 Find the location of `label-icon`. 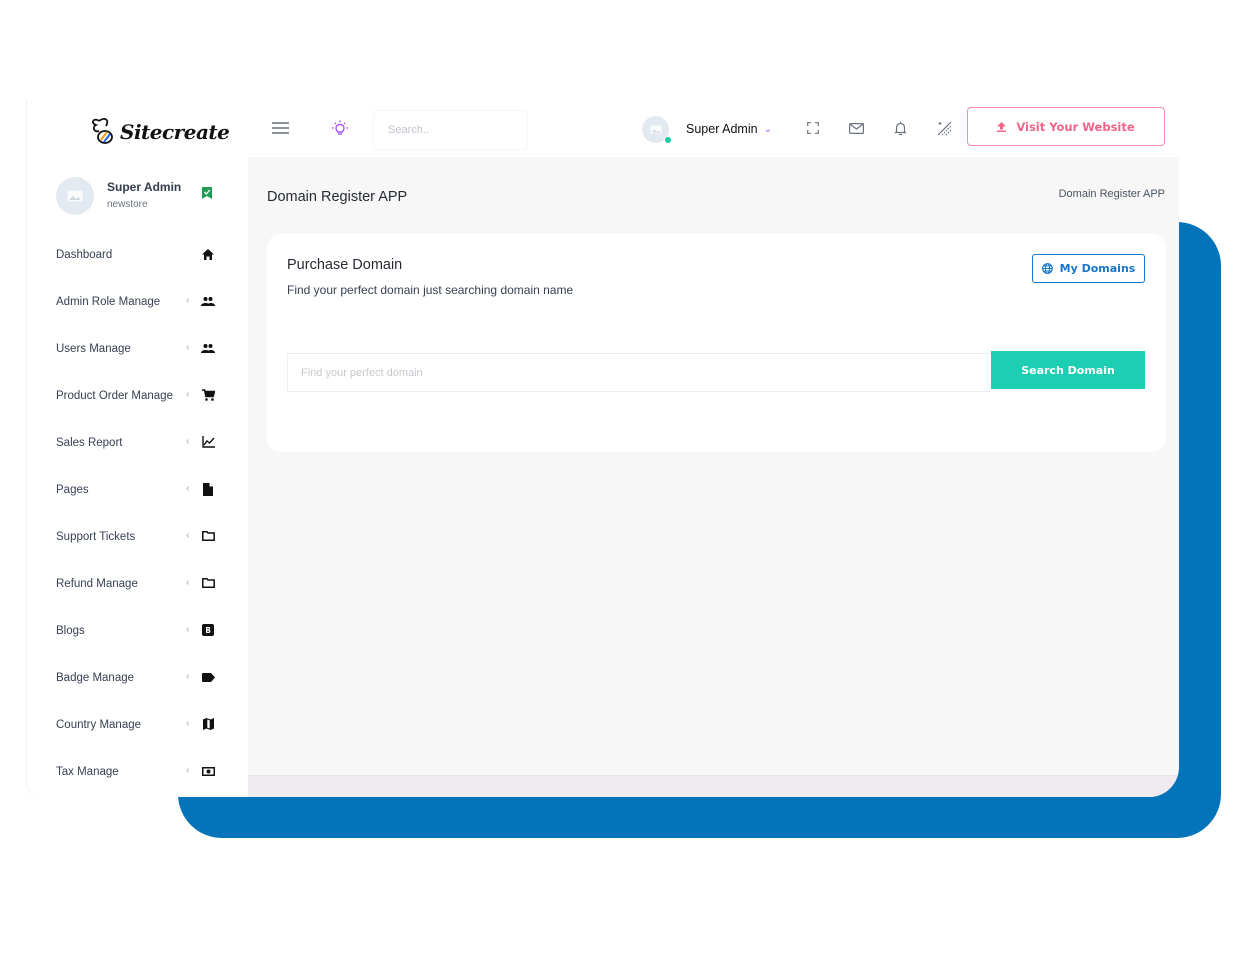

label-icon is located at coordinates (208, 677).